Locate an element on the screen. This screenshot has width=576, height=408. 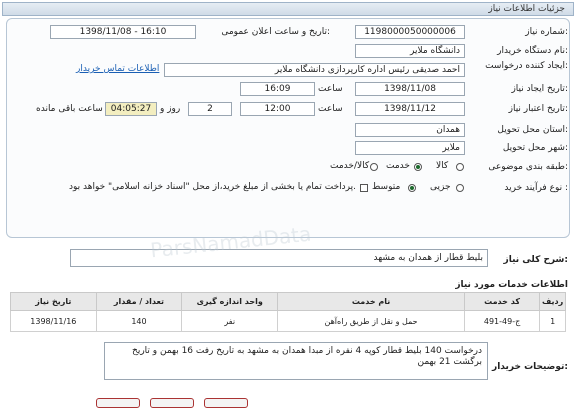
page-header: جزئیات اطلاعات نیاز is located at coordinates (288, 9).